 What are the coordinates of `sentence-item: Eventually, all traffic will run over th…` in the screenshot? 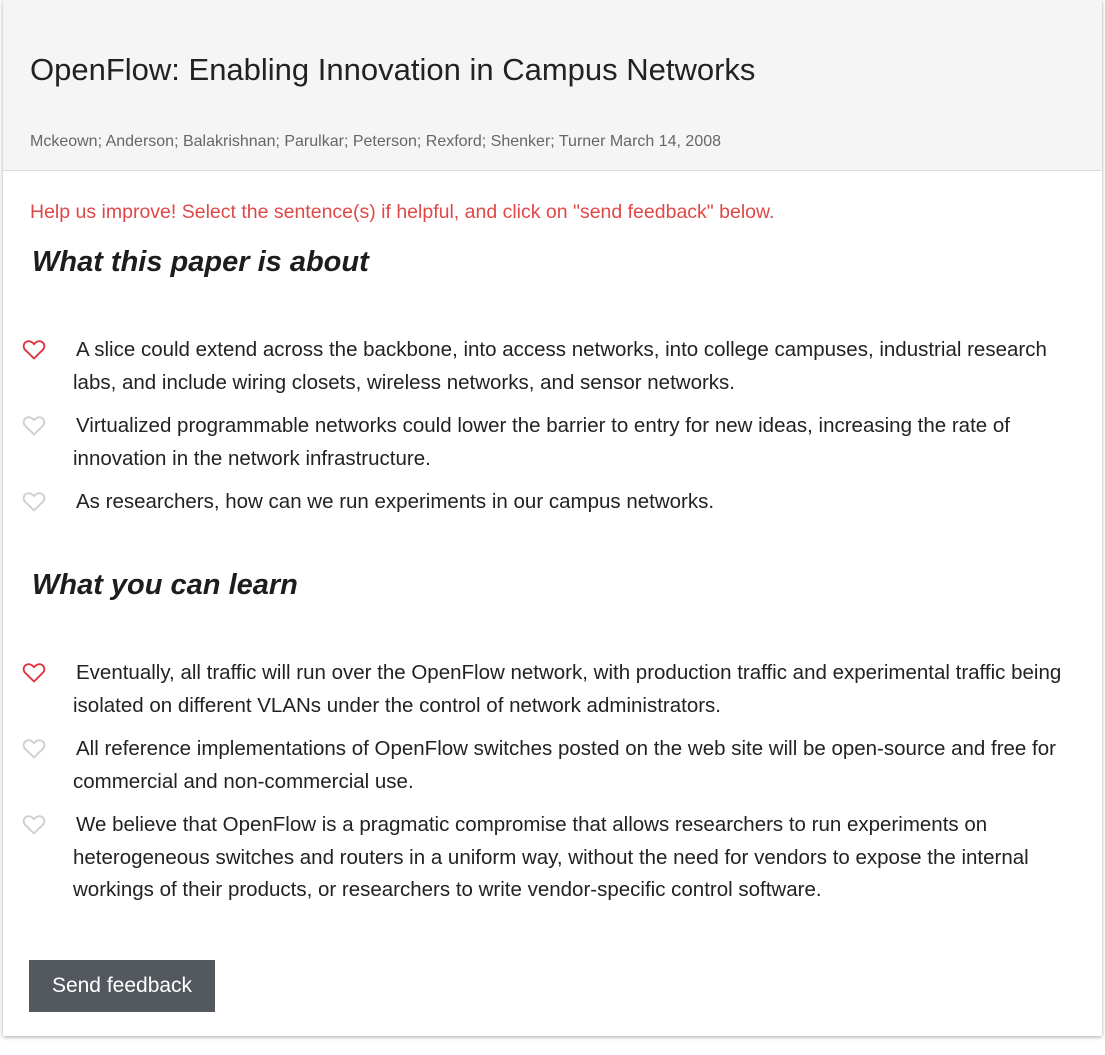 It's located at (552, 689).